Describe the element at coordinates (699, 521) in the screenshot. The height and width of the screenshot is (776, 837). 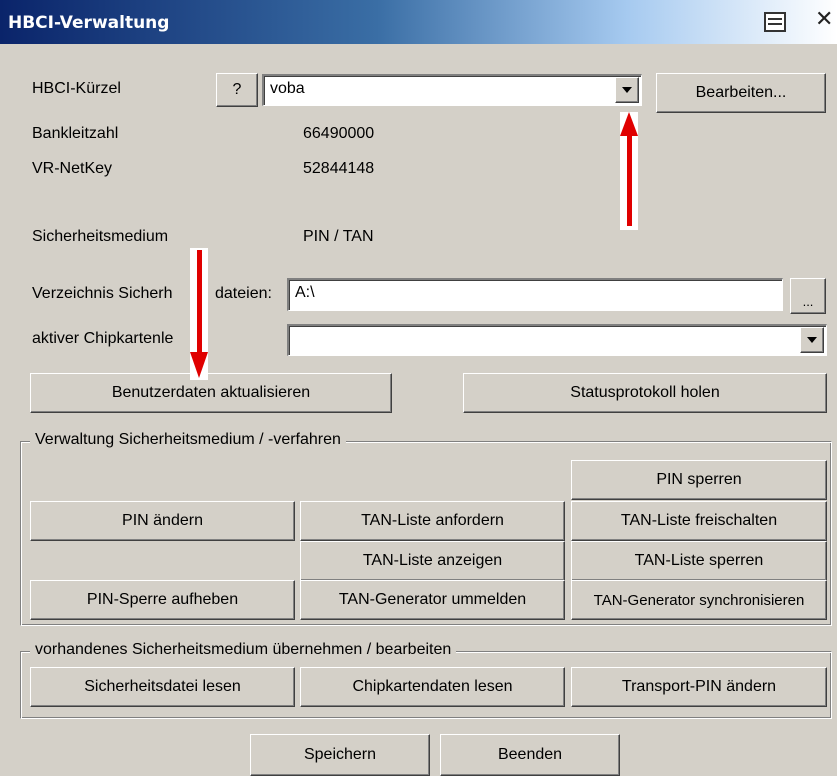
I see `tan-freischalten-button: TAN-Liste freischalten` at that location.